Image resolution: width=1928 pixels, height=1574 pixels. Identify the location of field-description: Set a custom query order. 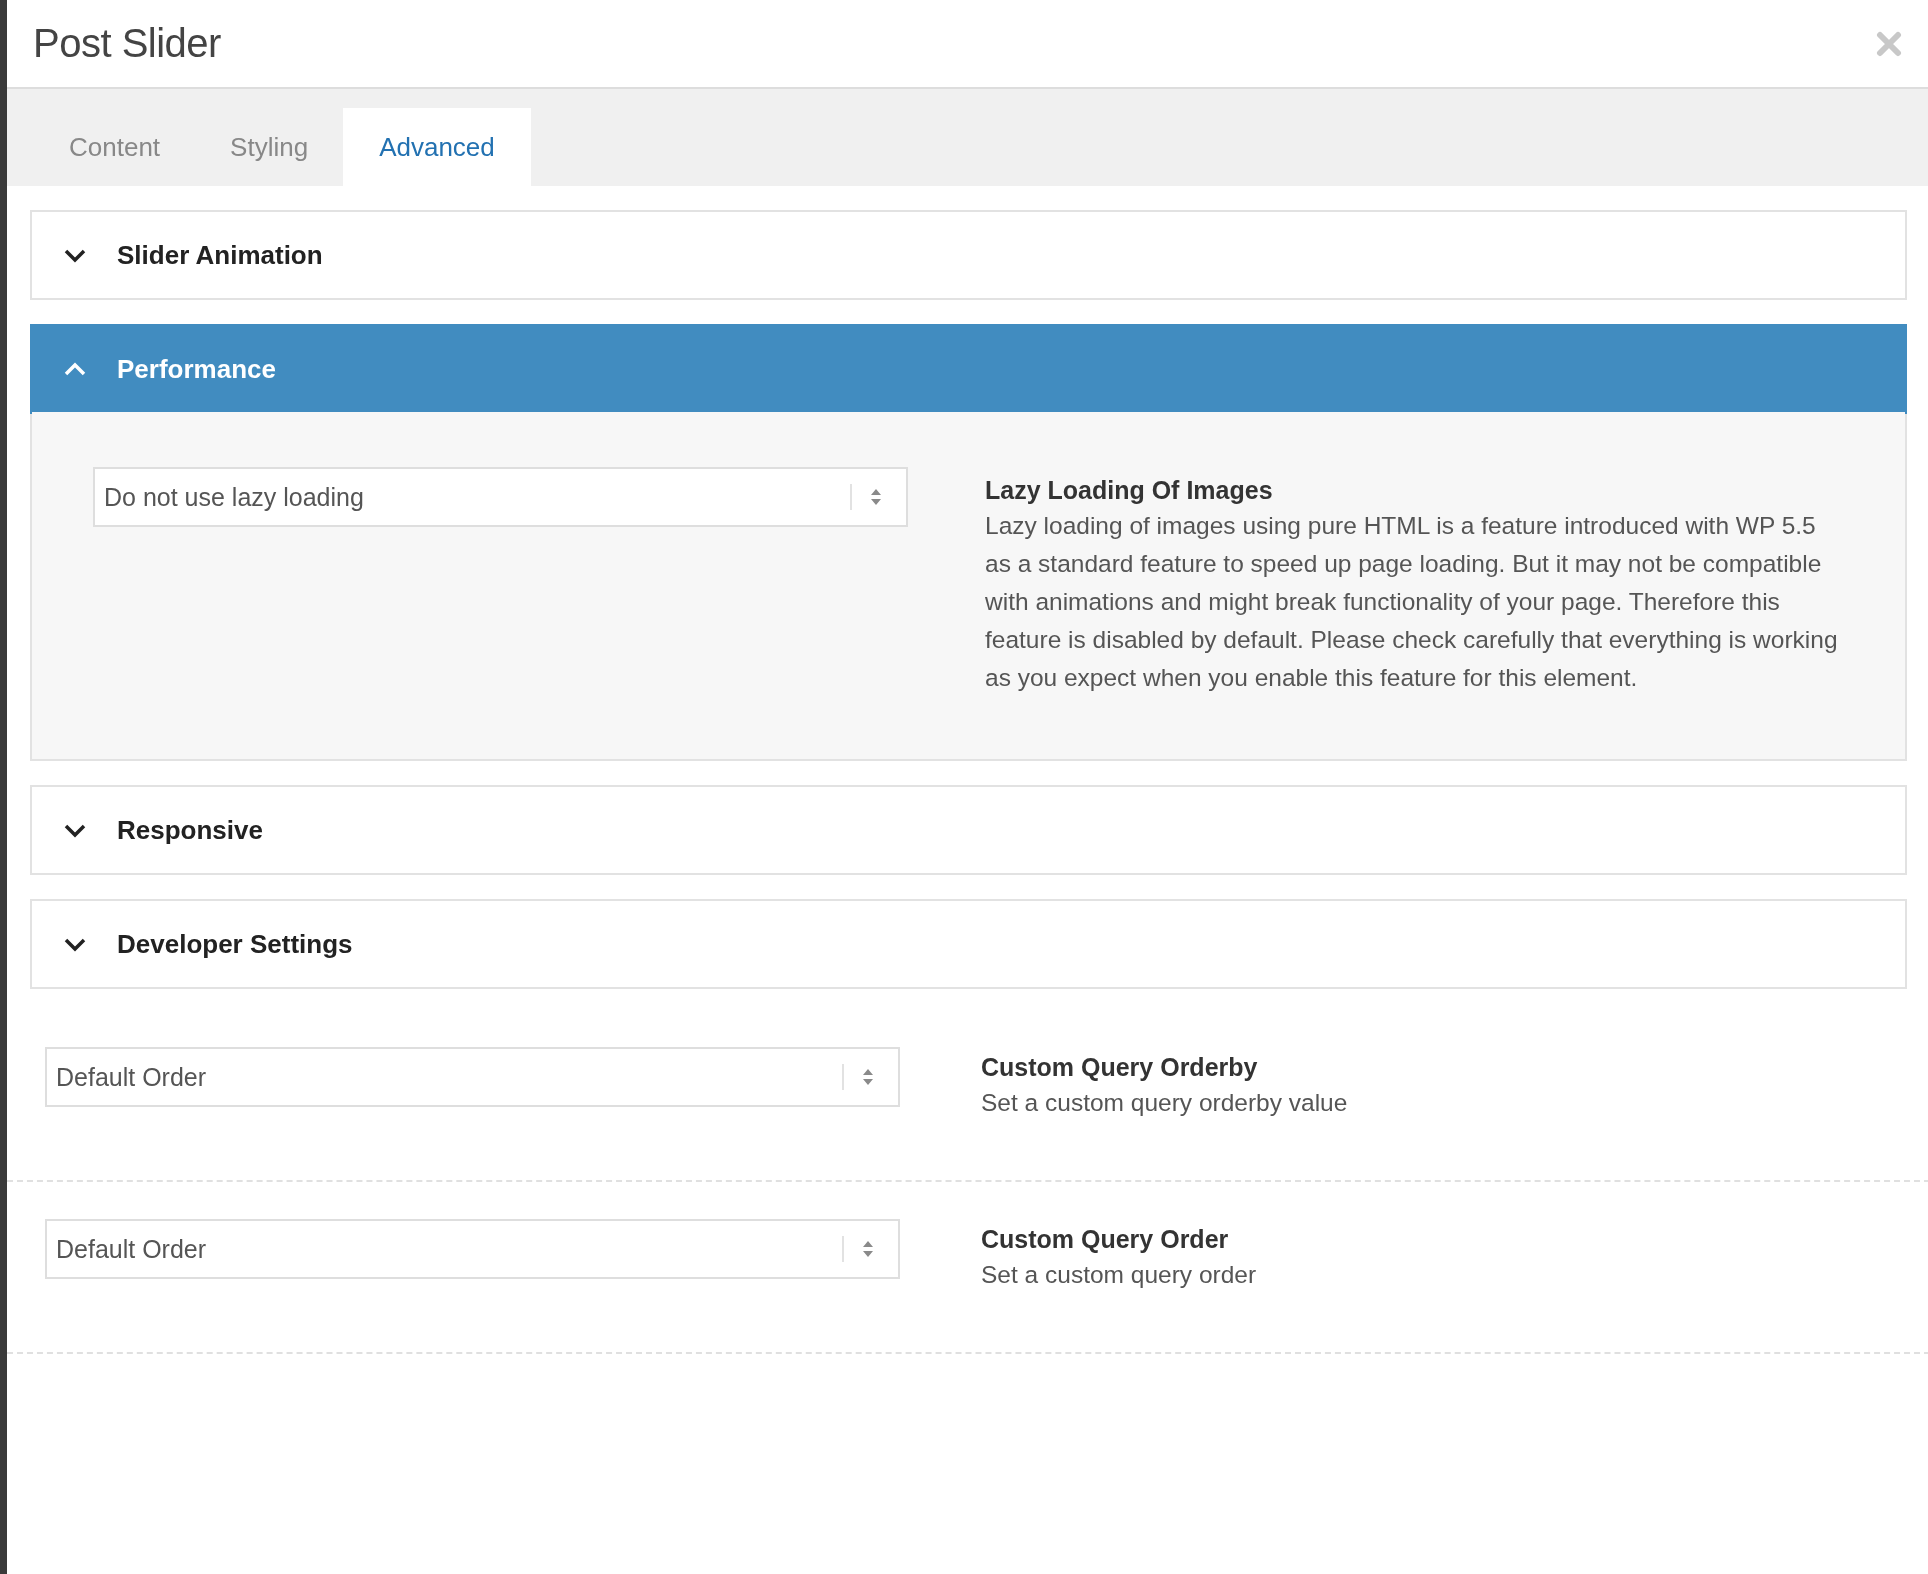
(1119, 1275).